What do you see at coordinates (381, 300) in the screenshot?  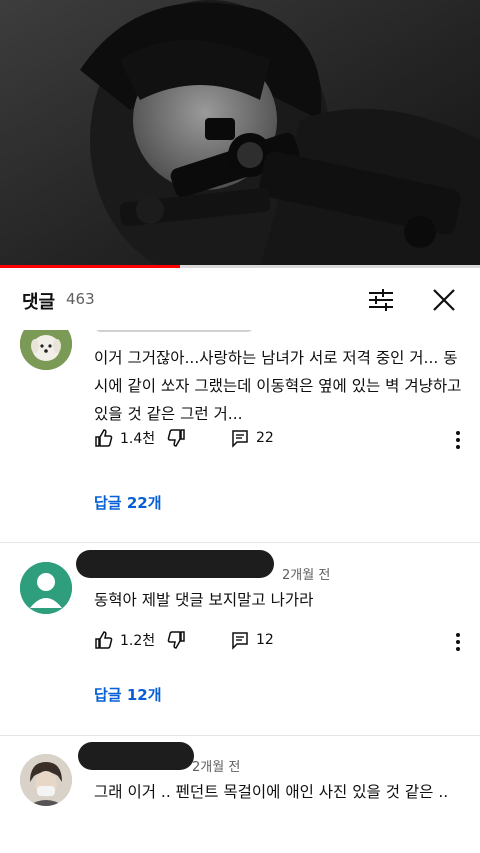 I see `sort-icon` at bounding box center [381, 300].